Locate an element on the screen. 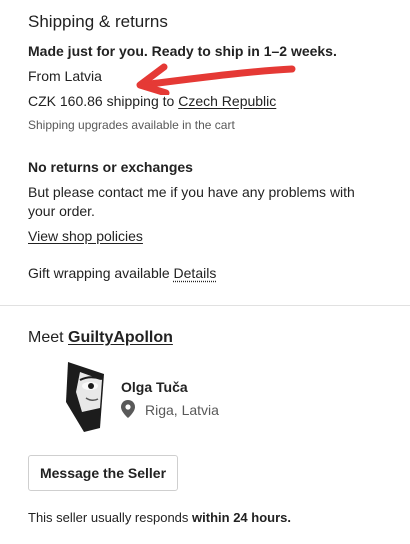  shop-name-link: GuiltyApollon is located at coordinates (120, 337).